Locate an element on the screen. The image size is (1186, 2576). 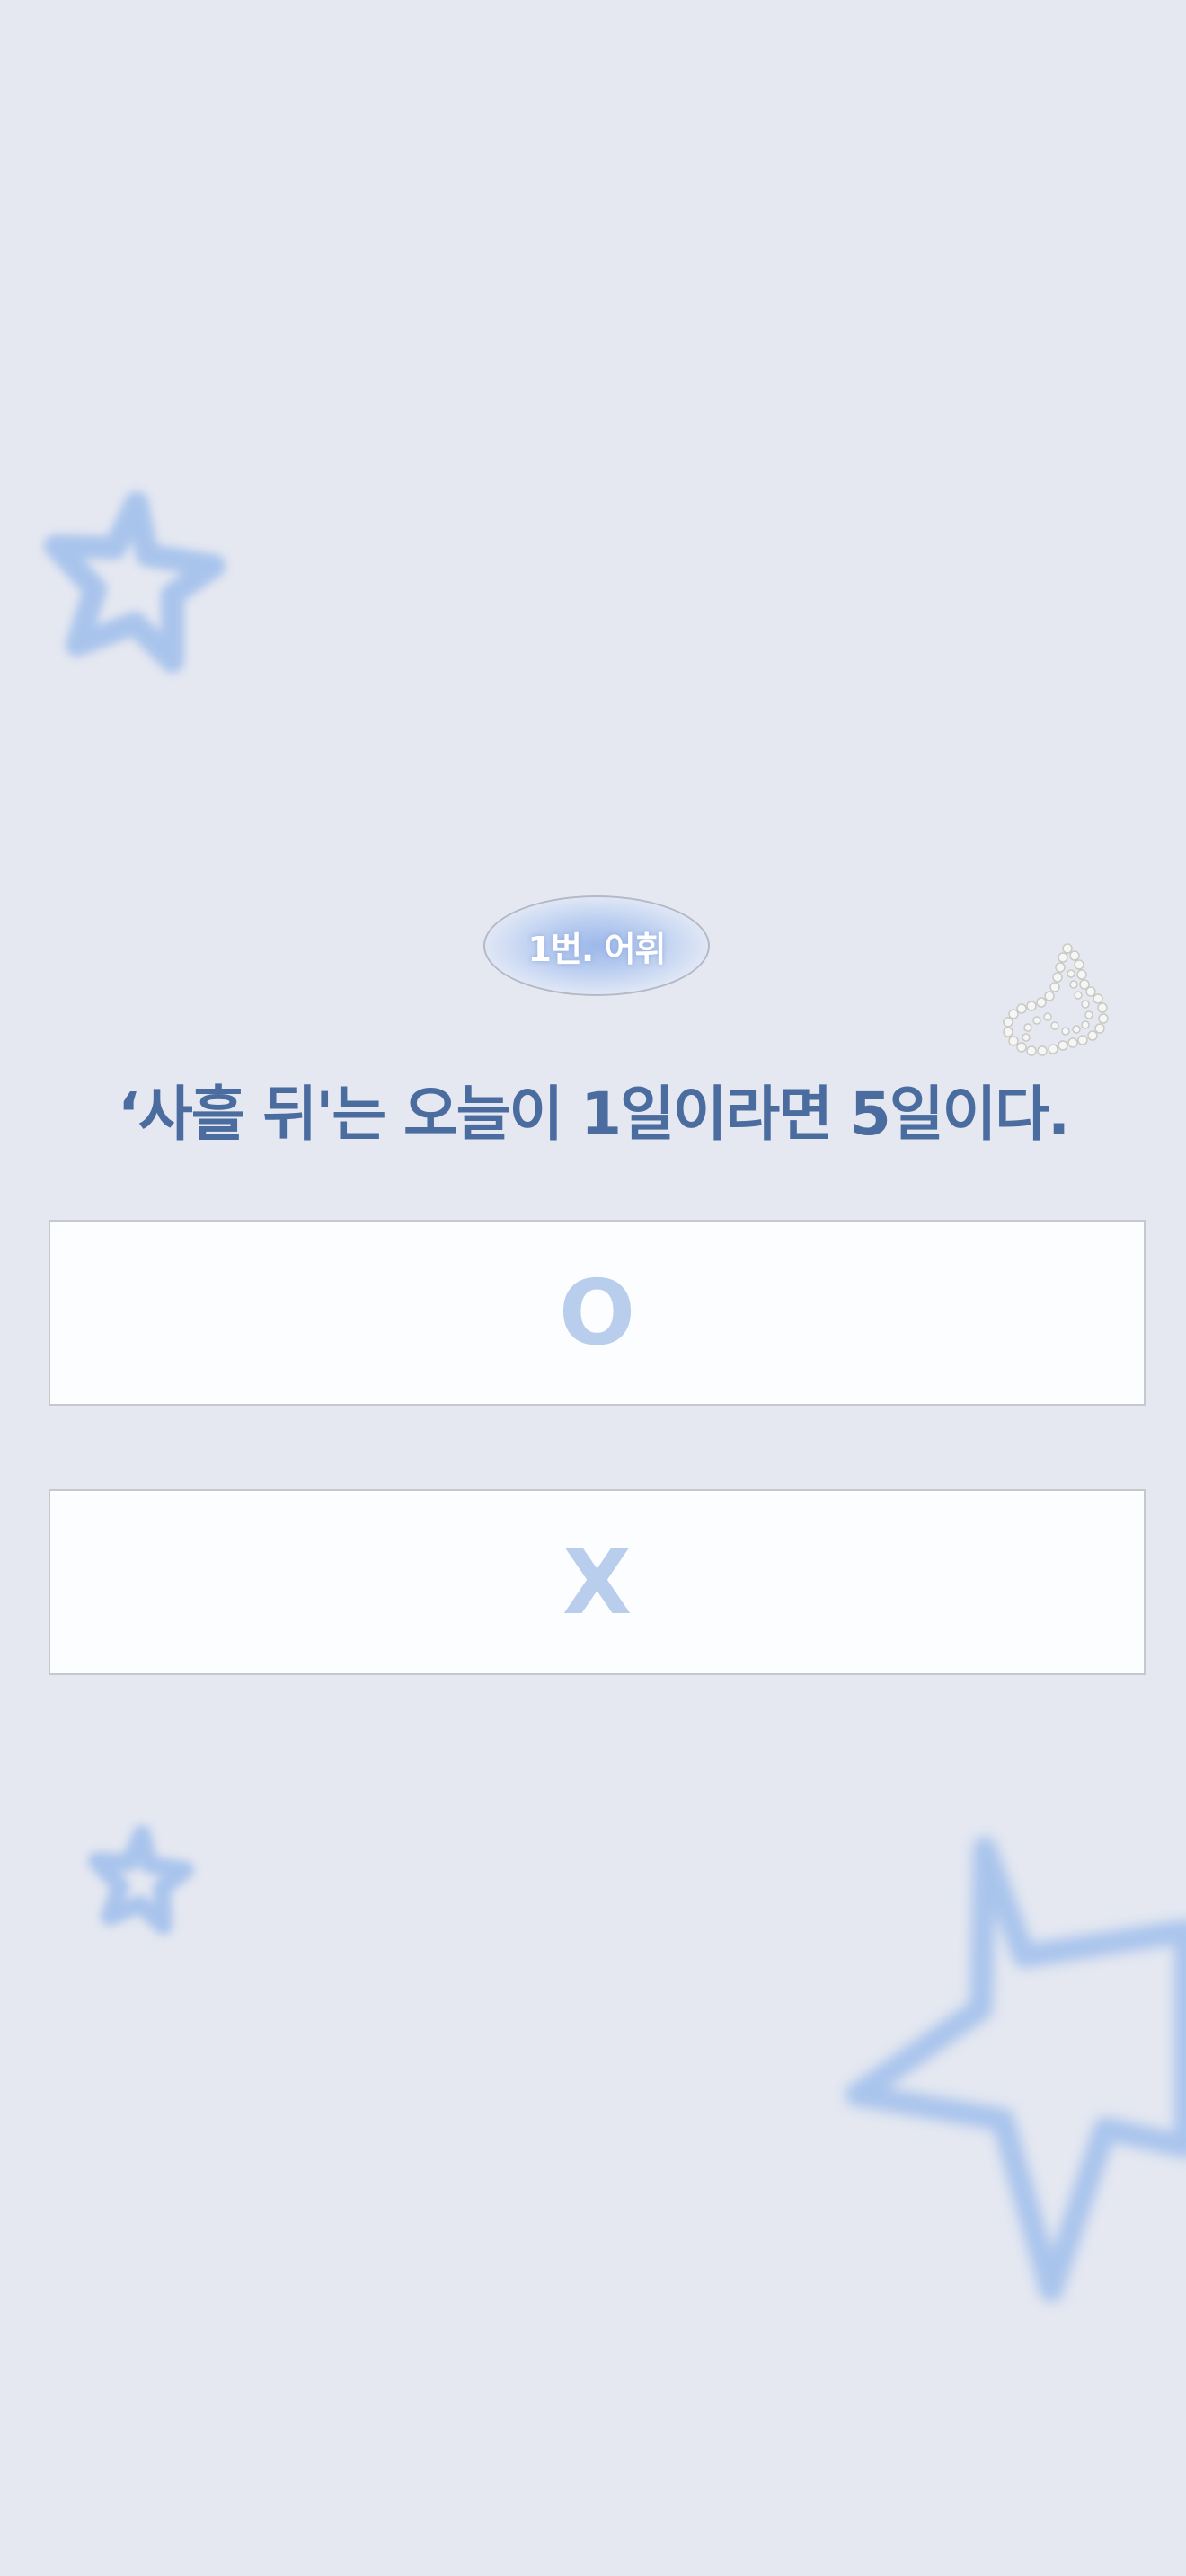
question-text: ‘사흘 뒤'는 오늘이 1일이라면 5일이다. is located at coordinates (593, 1114).